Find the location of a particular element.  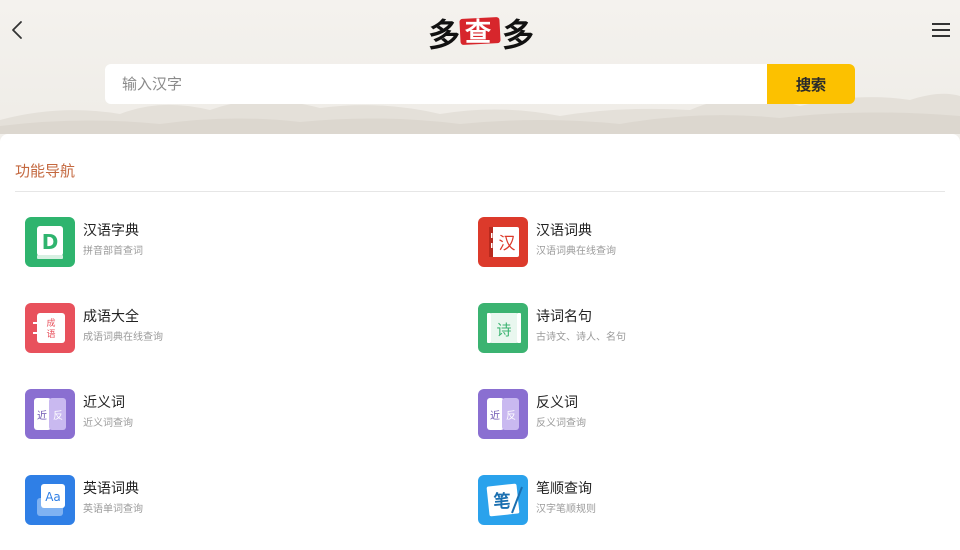

feature-english-dictionary: Aa 英语词典 英语单词查询 is located at coordinates (215, 500).